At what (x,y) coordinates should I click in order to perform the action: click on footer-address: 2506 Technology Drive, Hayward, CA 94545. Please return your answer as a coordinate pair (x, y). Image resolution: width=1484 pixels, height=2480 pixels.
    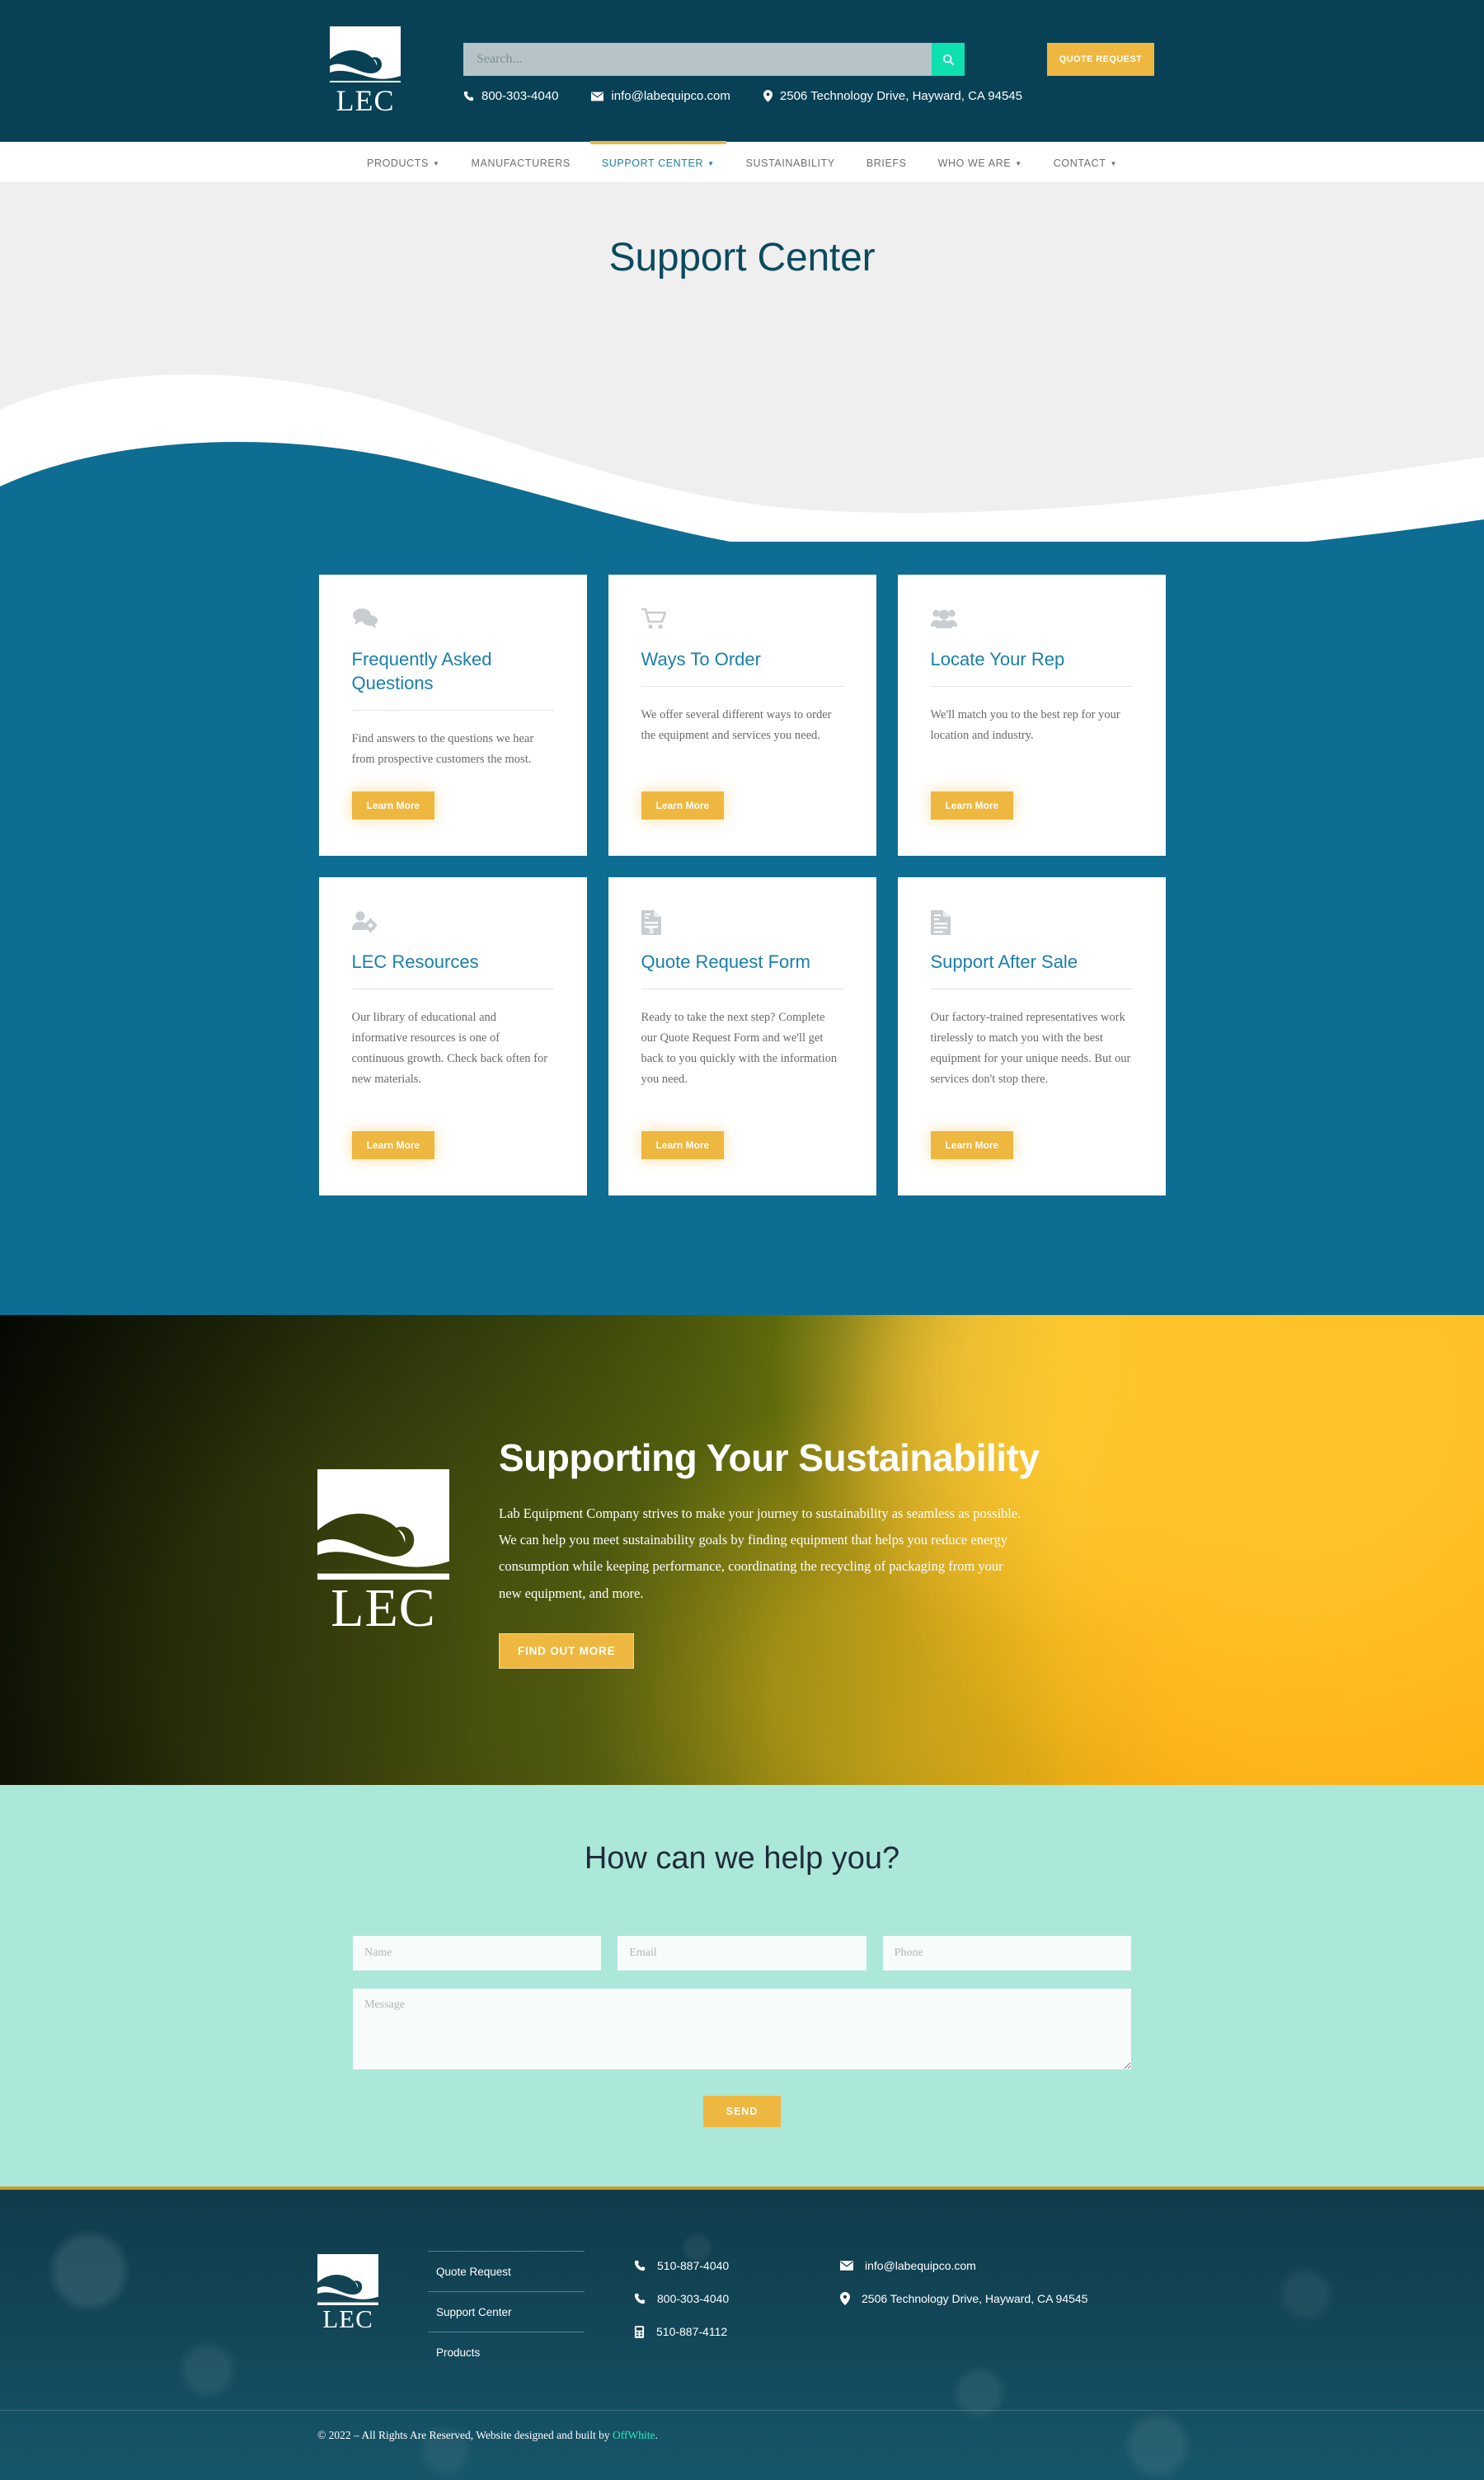
    Looking at the image, I should click on (964, 2299).